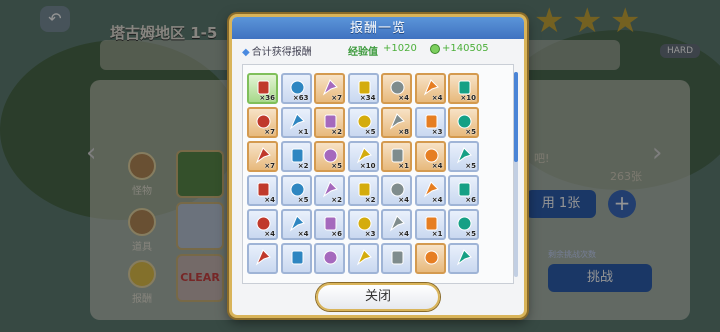 This screenshot has height=332, width=720. I want to click on exp-label: 经验值, so click(363, 52).